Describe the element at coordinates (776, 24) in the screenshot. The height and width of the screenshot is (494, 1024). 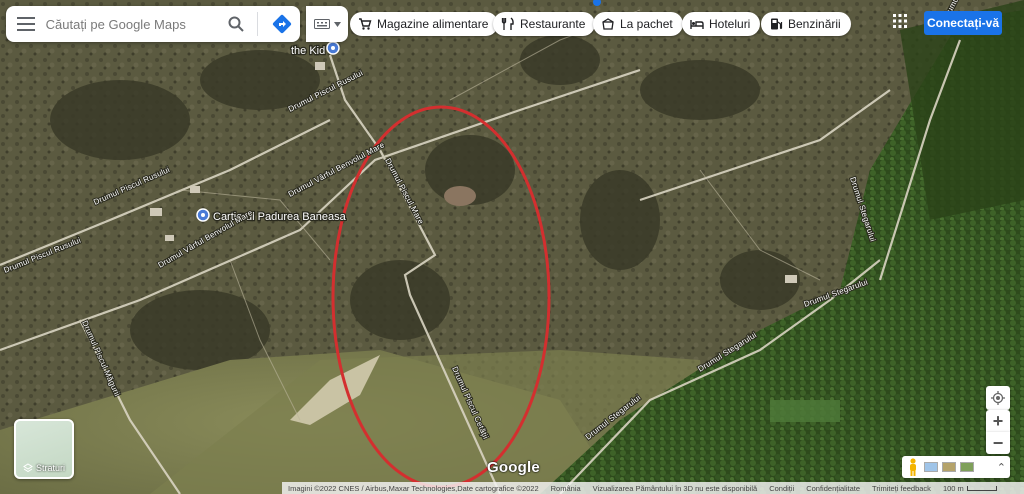
I see `fuel-icon` at that location.